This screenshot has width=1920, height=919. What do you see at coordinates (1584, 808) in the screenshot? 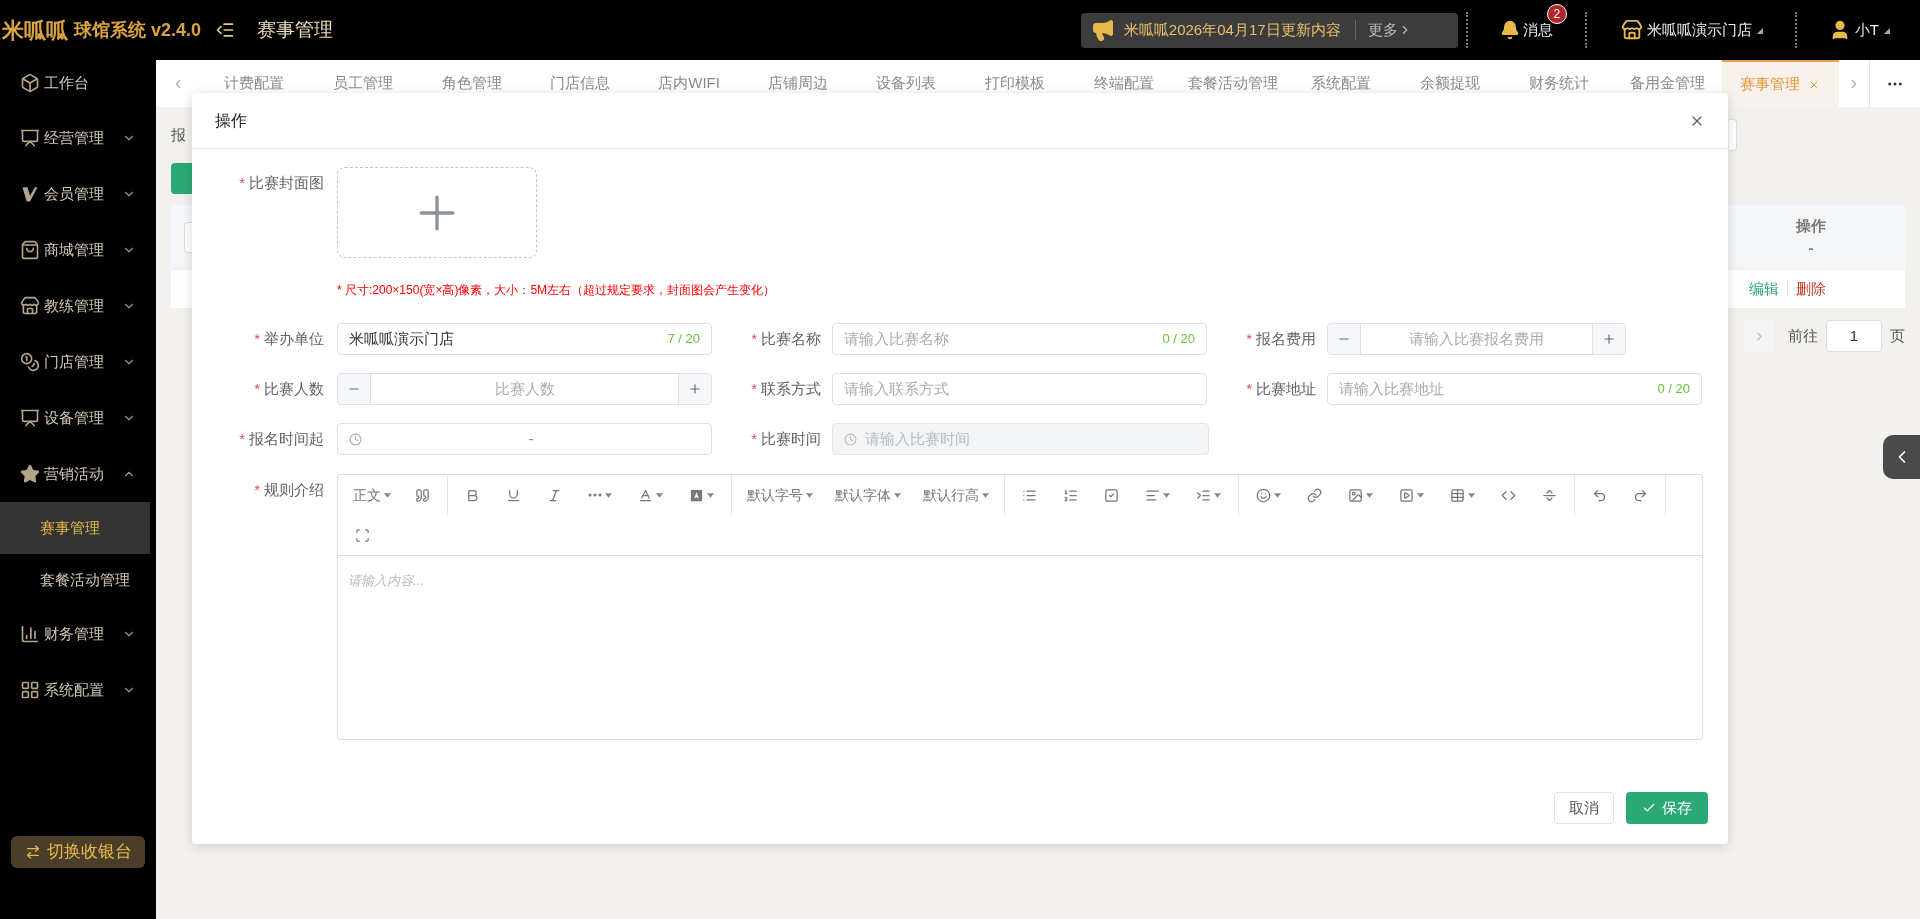
I see `cancel-button: 取消` at bounding box center [1584, 808].